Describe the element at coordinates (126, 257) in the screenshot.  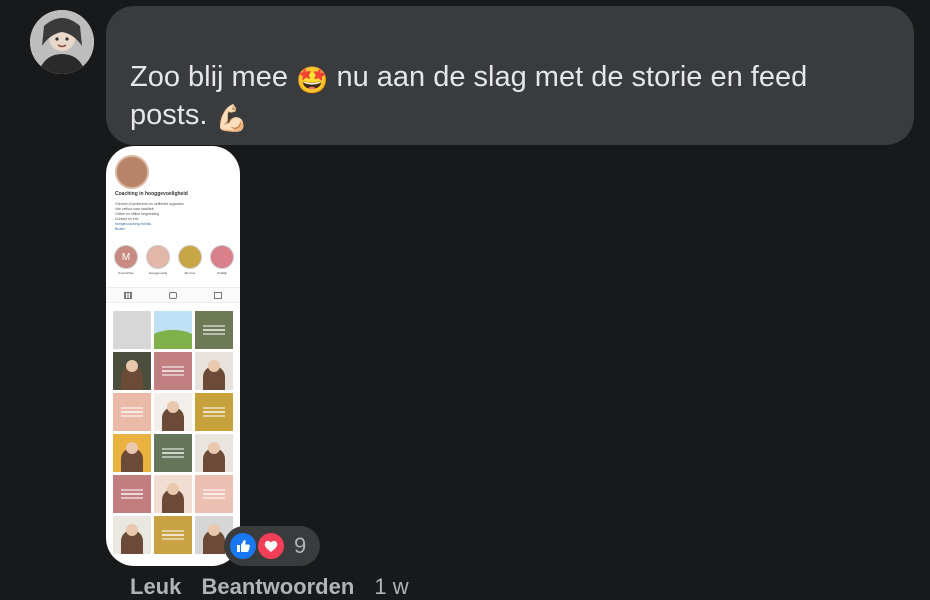
I see `highlight-circle: M` at that location.